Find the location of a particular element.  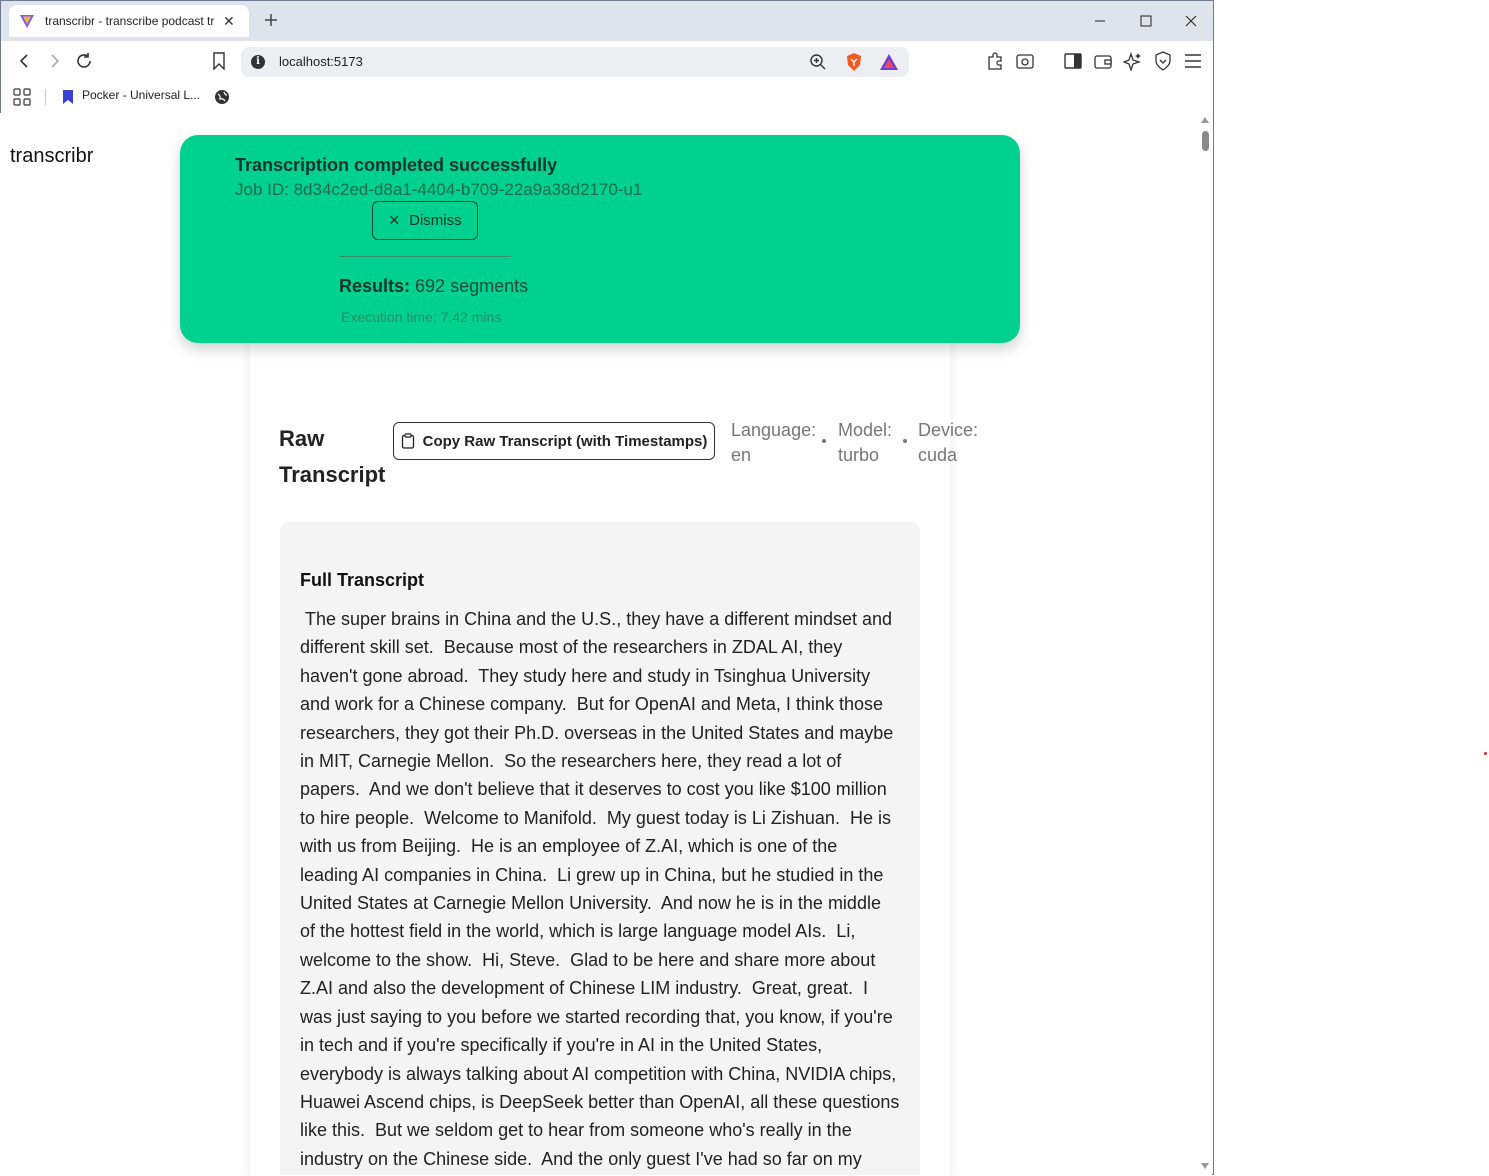

toast-results: Results: 692 segments is located at coordinates (433, 286).